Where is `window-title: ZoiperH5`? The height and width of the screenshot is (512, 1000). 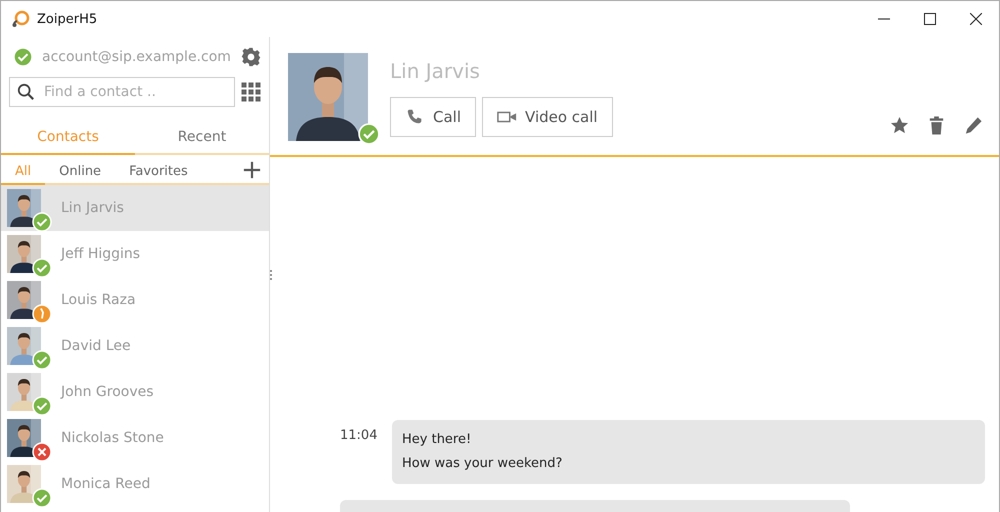 window-title: ZoiperH5 is located at coordinates (67, 19).